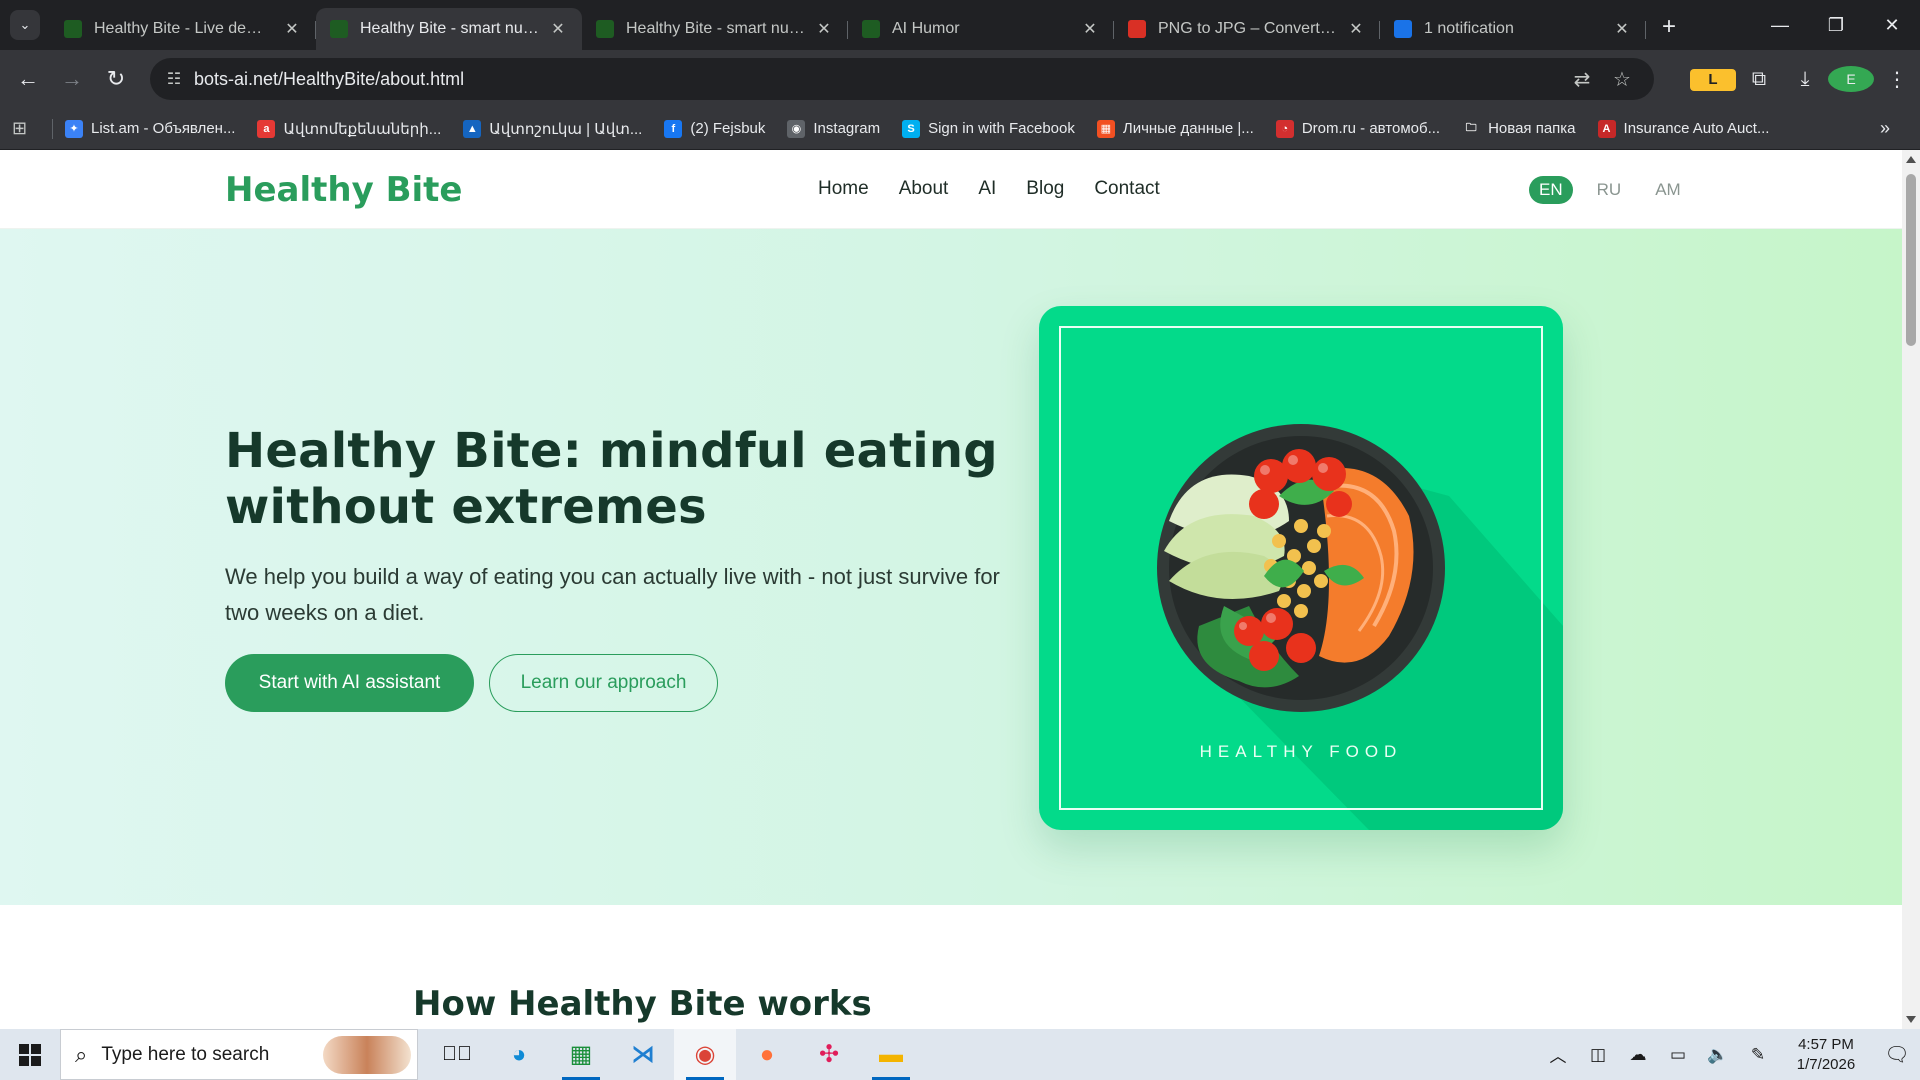  What do you see at coordinates (988, 128) in the screenshot?
I see `bookmark-item: S Sign in with Facebook` at bounding box center [988, 128].